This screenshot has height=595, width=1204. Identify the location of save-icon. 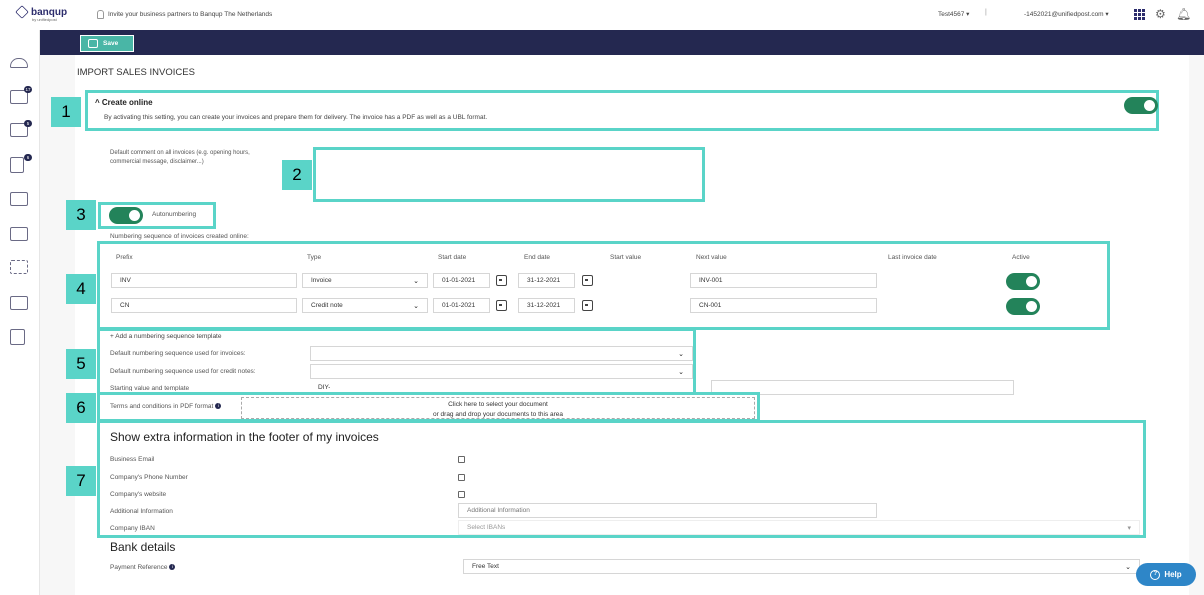
(93, 43).